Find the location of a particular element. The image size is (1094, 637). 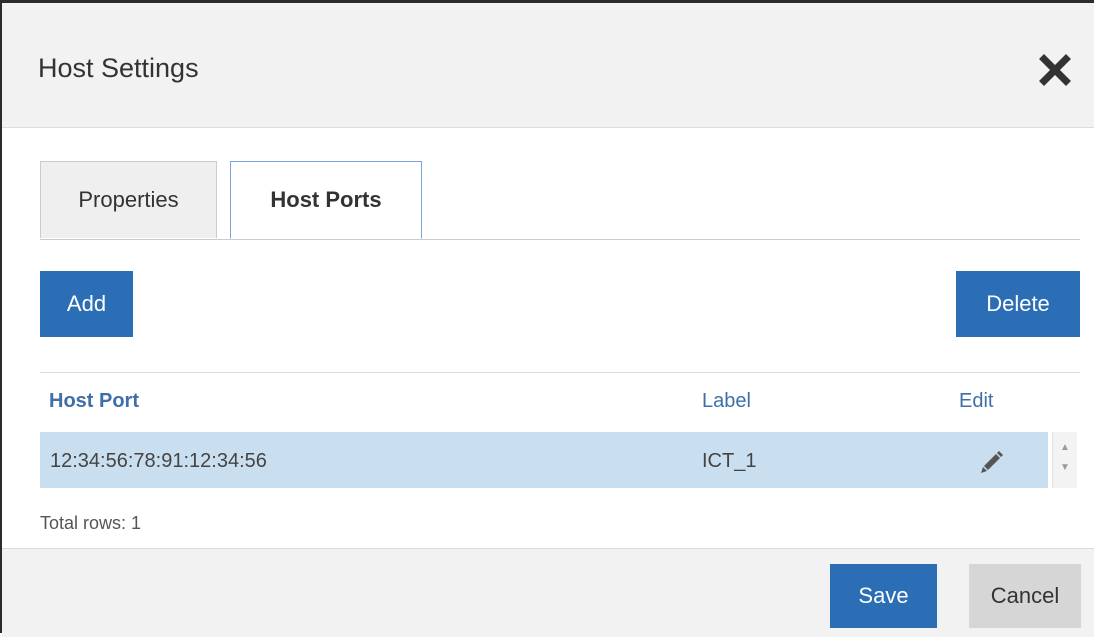

dialog-footer: Save Cancel is located at coordinates (548, 592).